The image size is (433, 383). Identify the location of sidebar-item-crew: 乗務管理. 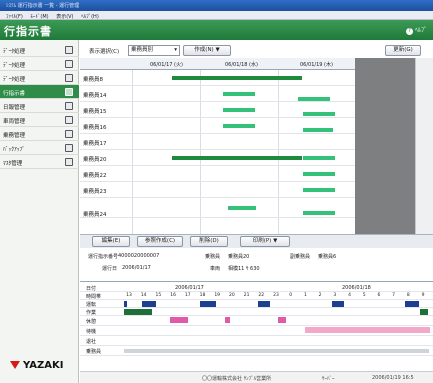
(39, 134).